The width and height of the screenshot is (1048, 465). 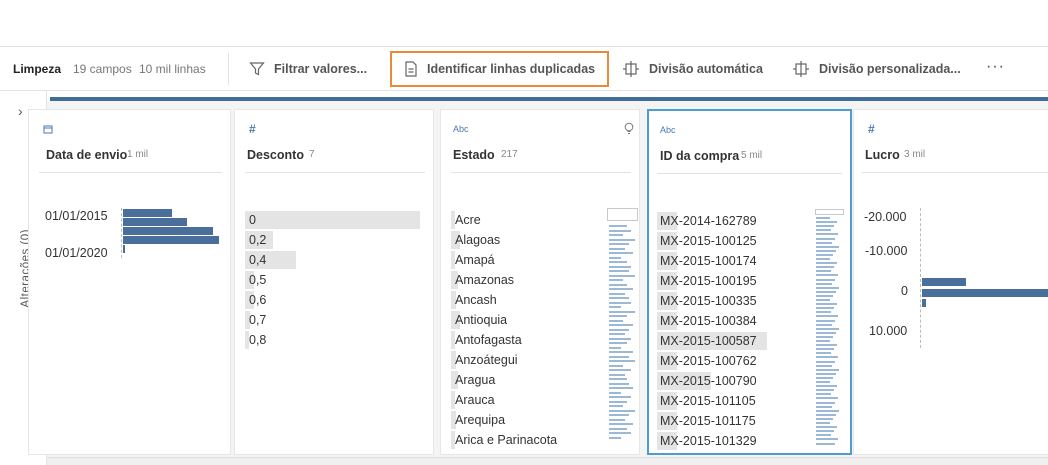 What do you see at coordinates (257, 69) in the screenshot?
I see `filter-icon` at bounding box center [257, 69].